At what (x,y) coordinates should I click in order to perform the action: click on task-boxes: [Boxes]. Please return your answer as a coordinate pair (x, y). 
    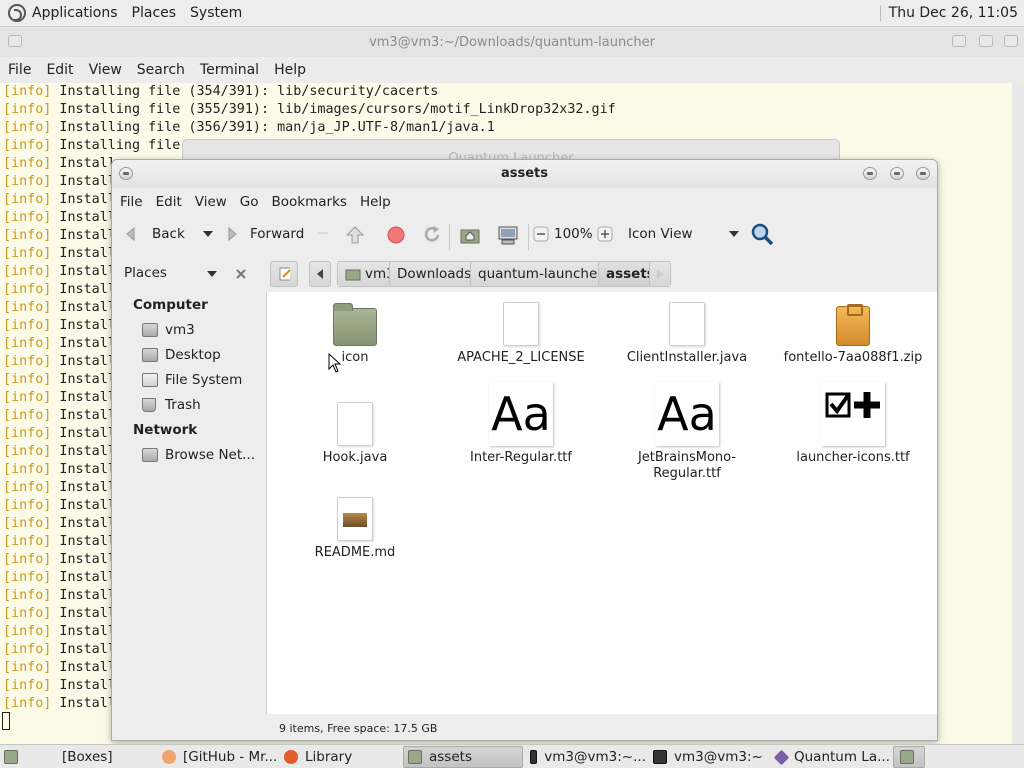
    Looking at the image, I should click on (96, 757).